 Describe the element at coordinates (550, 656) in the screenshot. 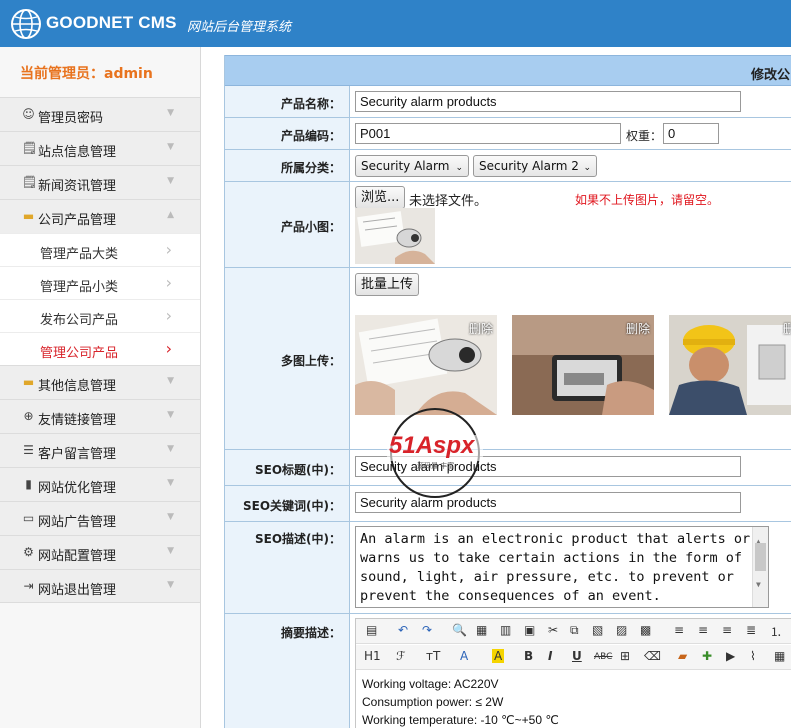

I see `italic-button: I` at that location.